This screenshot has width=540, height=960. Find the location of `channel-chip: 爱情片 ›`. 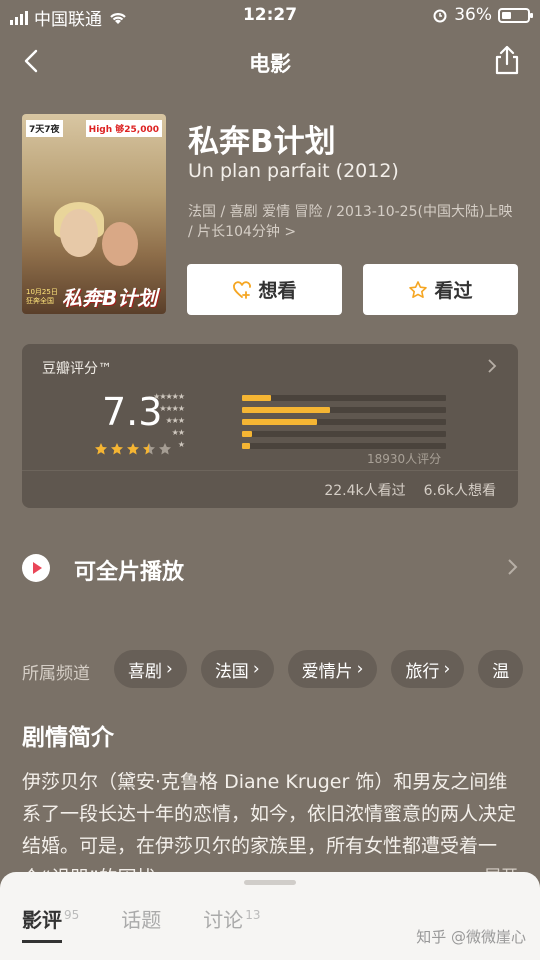

channel-chip: 爱情片 › is located at coordinates (332, 669).